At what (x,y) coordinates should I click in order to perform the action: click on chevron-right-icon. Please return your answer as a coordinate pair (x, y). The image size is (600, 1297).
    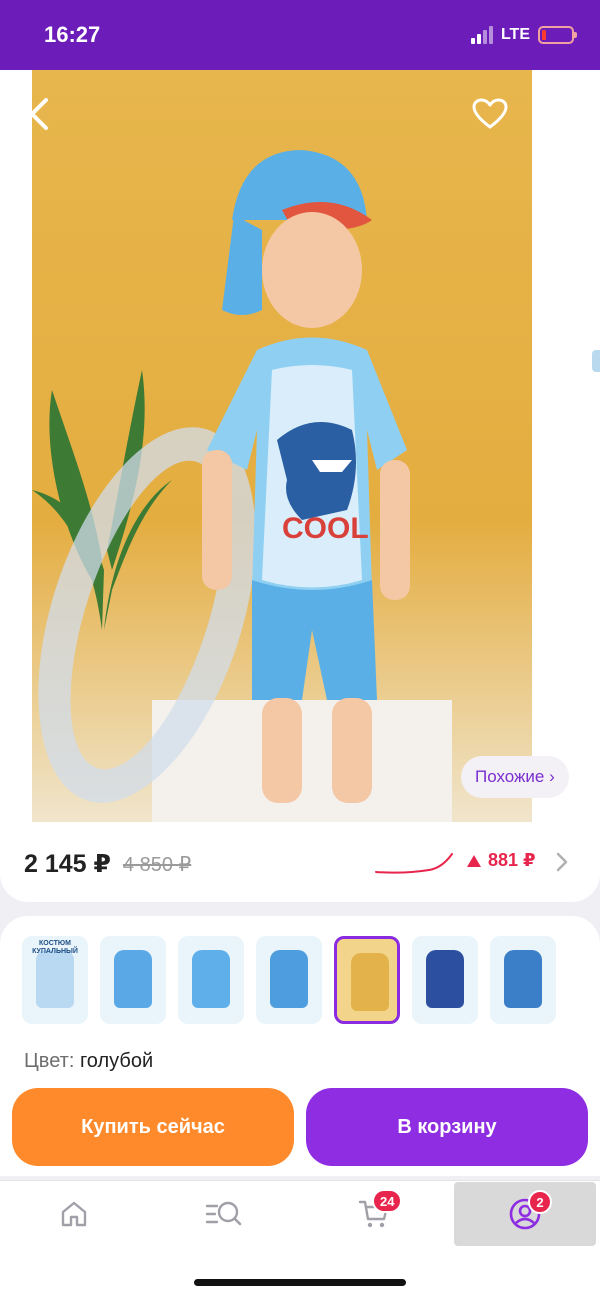
    Looking at the image, I should click on (562, 862).